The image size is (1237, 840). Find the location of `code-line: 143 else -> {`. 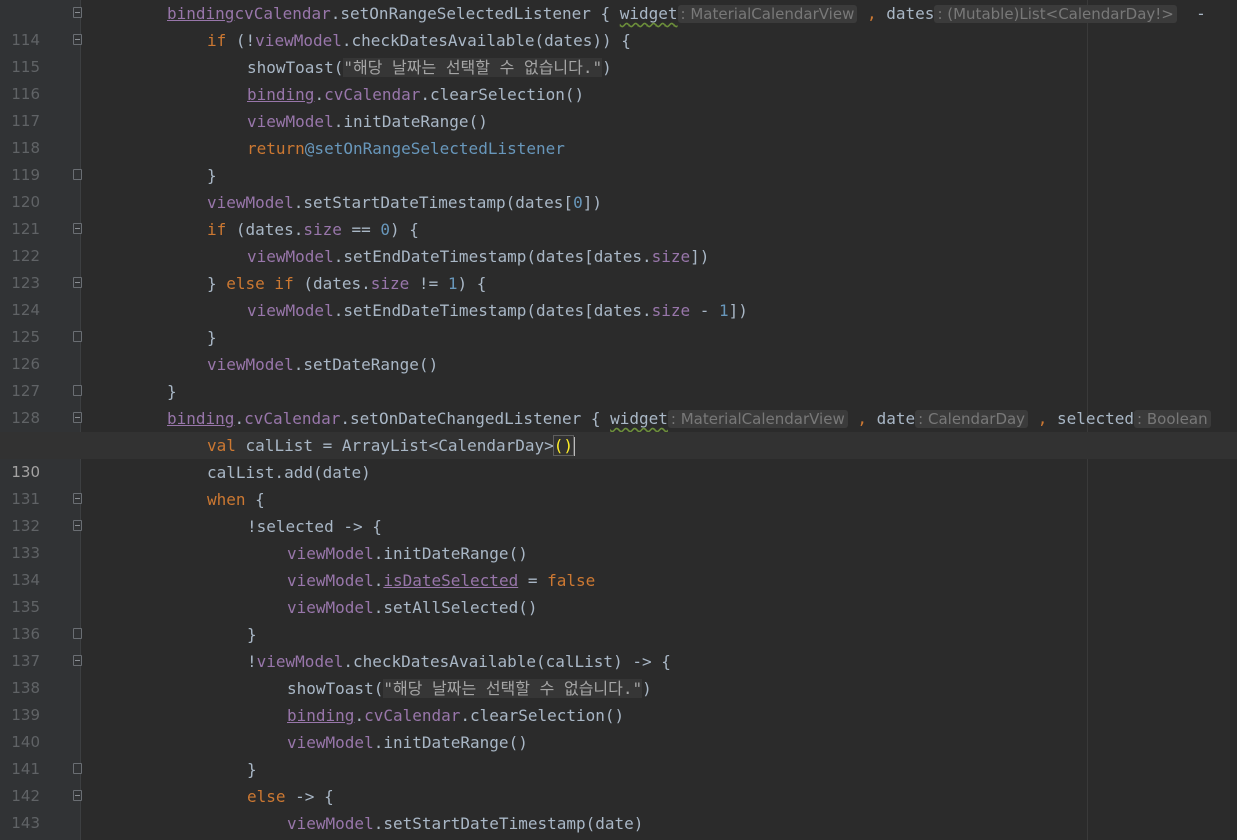

code-line: 143 else -> { is located at coordinates (618, 807).